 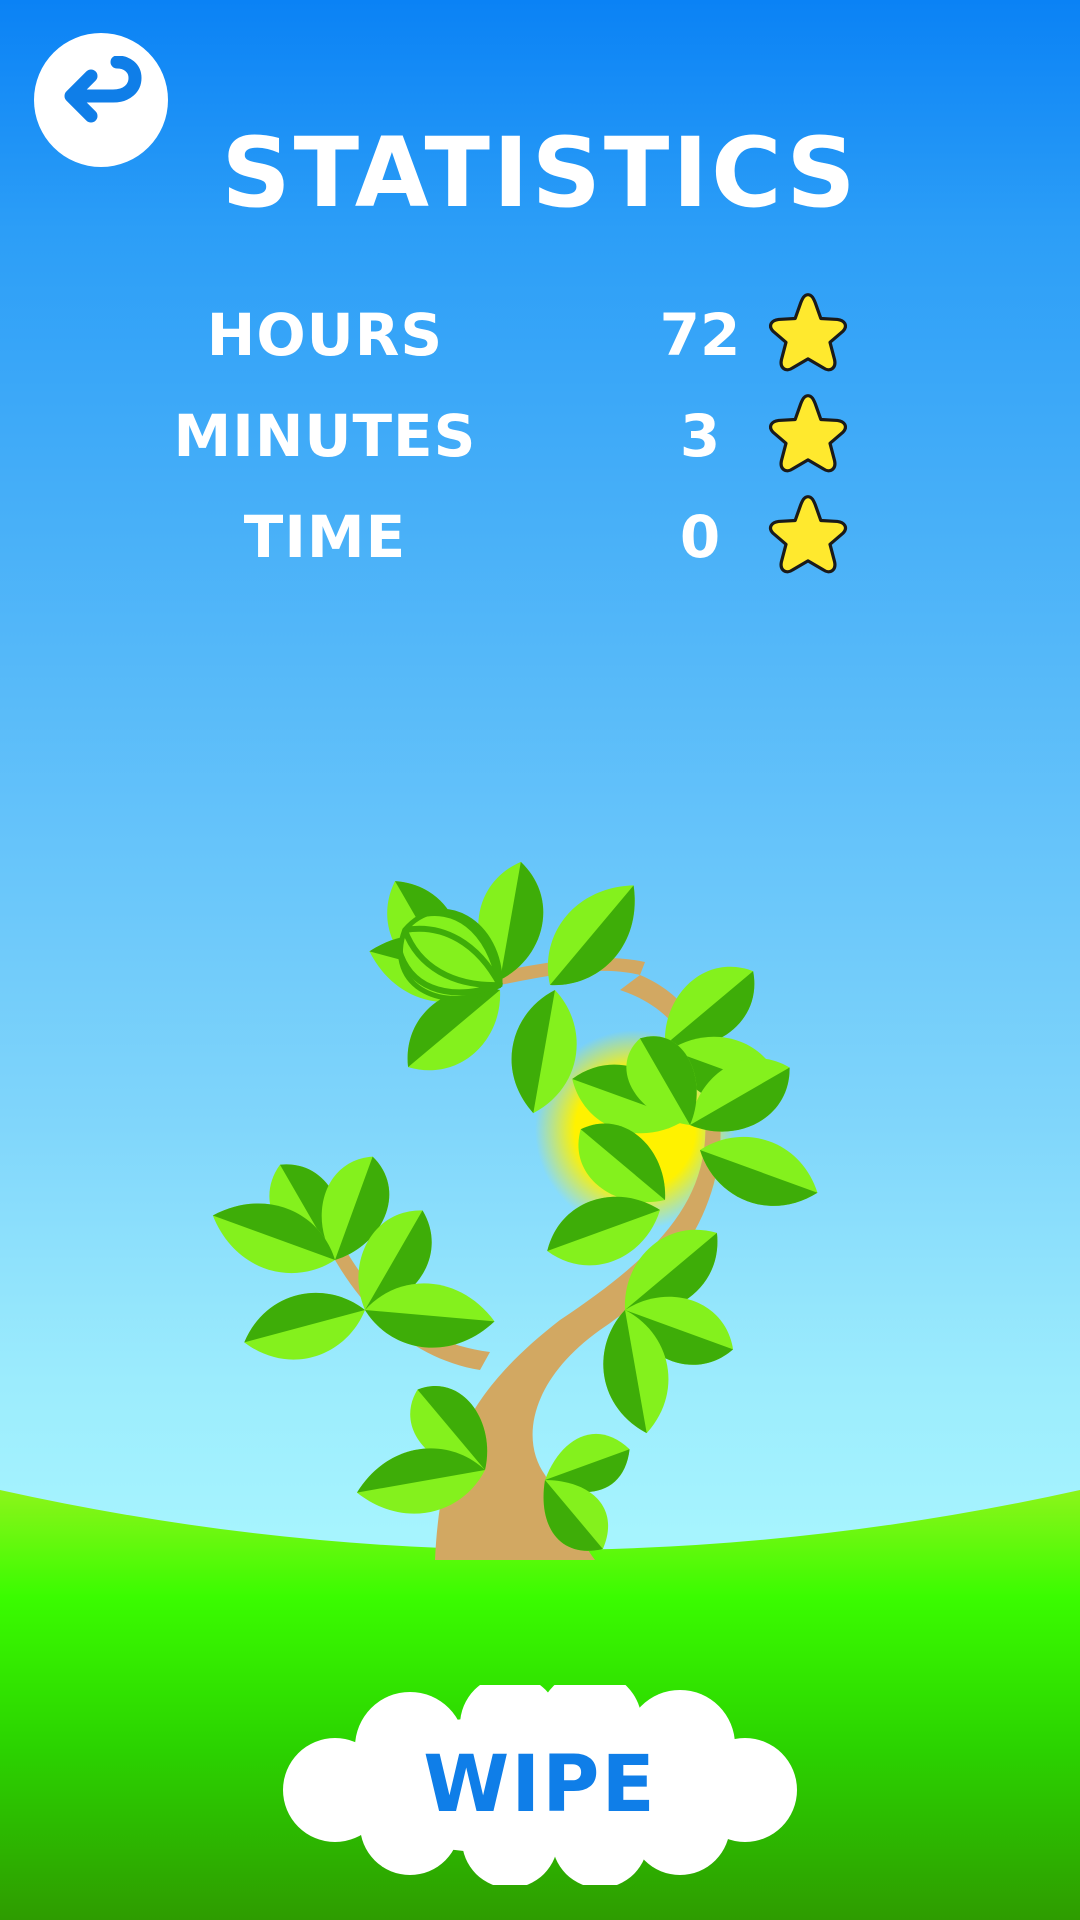 I want to click on wipe-button, so click(x=540, y=1785).